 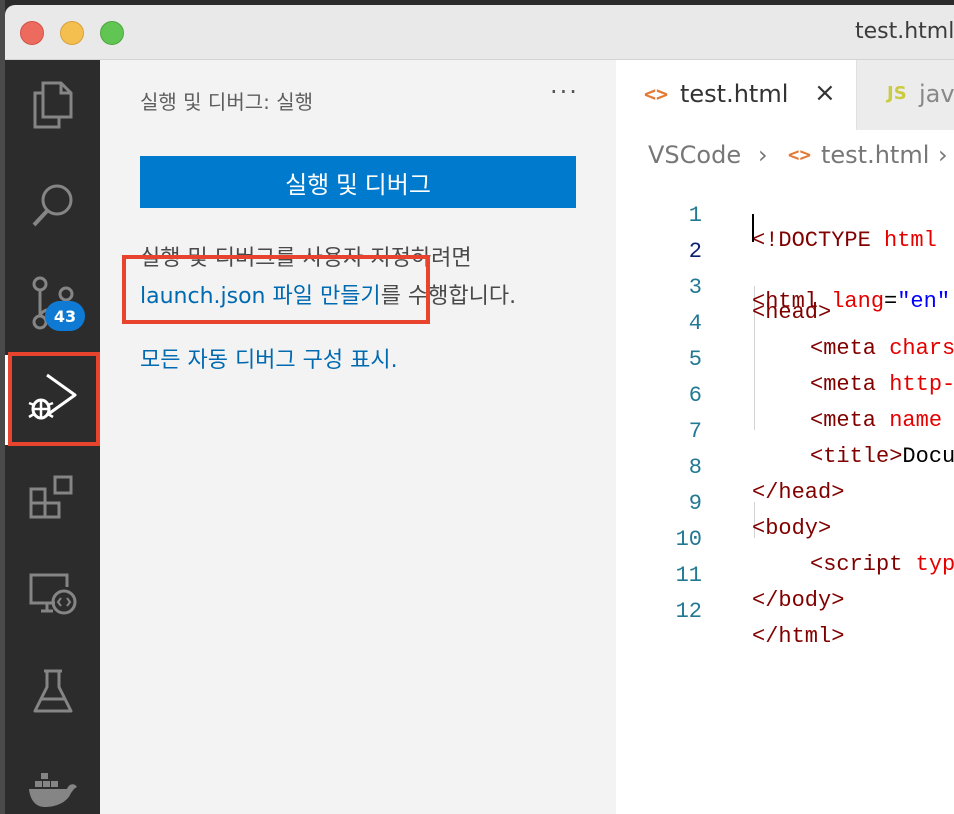 What do you see at coordinates (52, 790) in the screenshot?
I see `docker-whale-icon` at bounding box center [52, 790].